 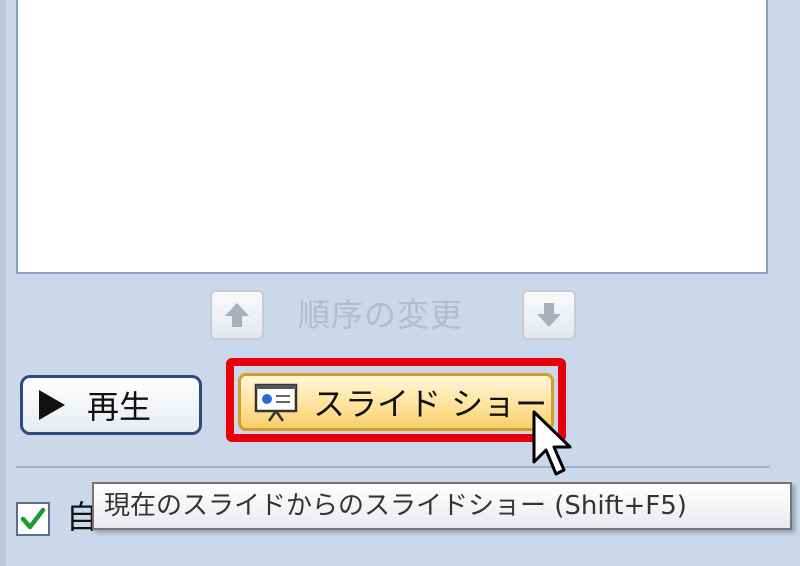 I want to click on move-up-button, so click(x=237, y=315).